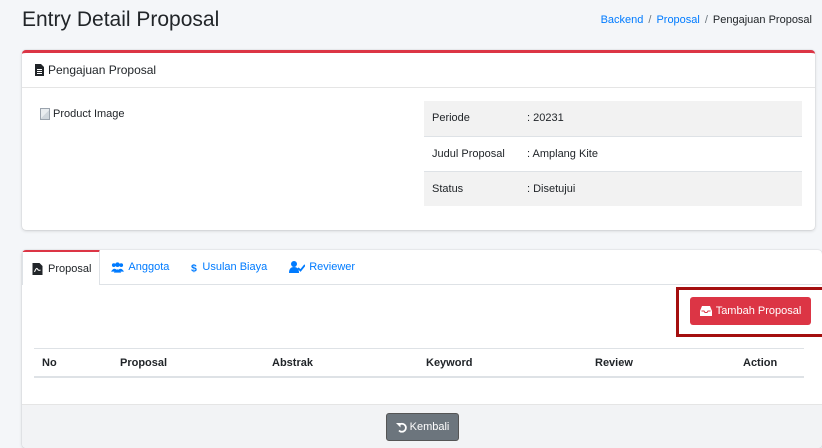  What do you see at coordinates (660, 188) in the screenshot?
I see `info-value: : Disetujui` at bounding box center [660, 188].